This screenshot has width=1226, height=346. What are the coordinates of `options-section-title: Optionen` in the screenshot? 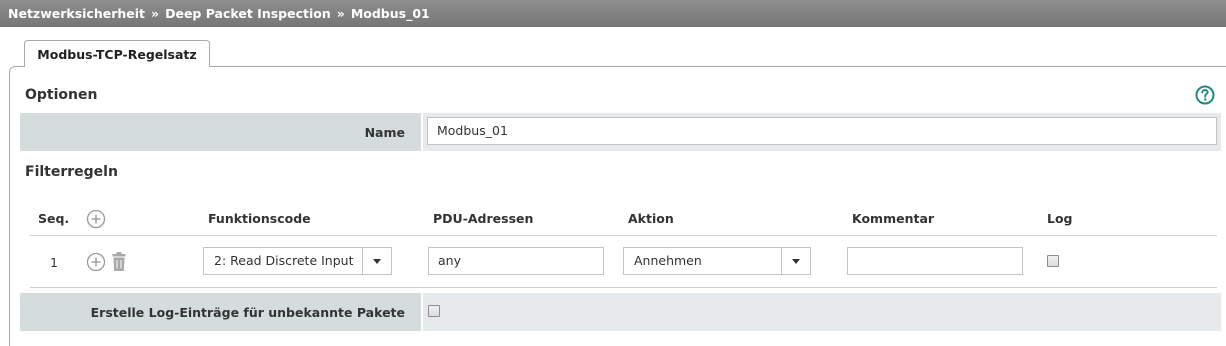 It's located at (61, 95).